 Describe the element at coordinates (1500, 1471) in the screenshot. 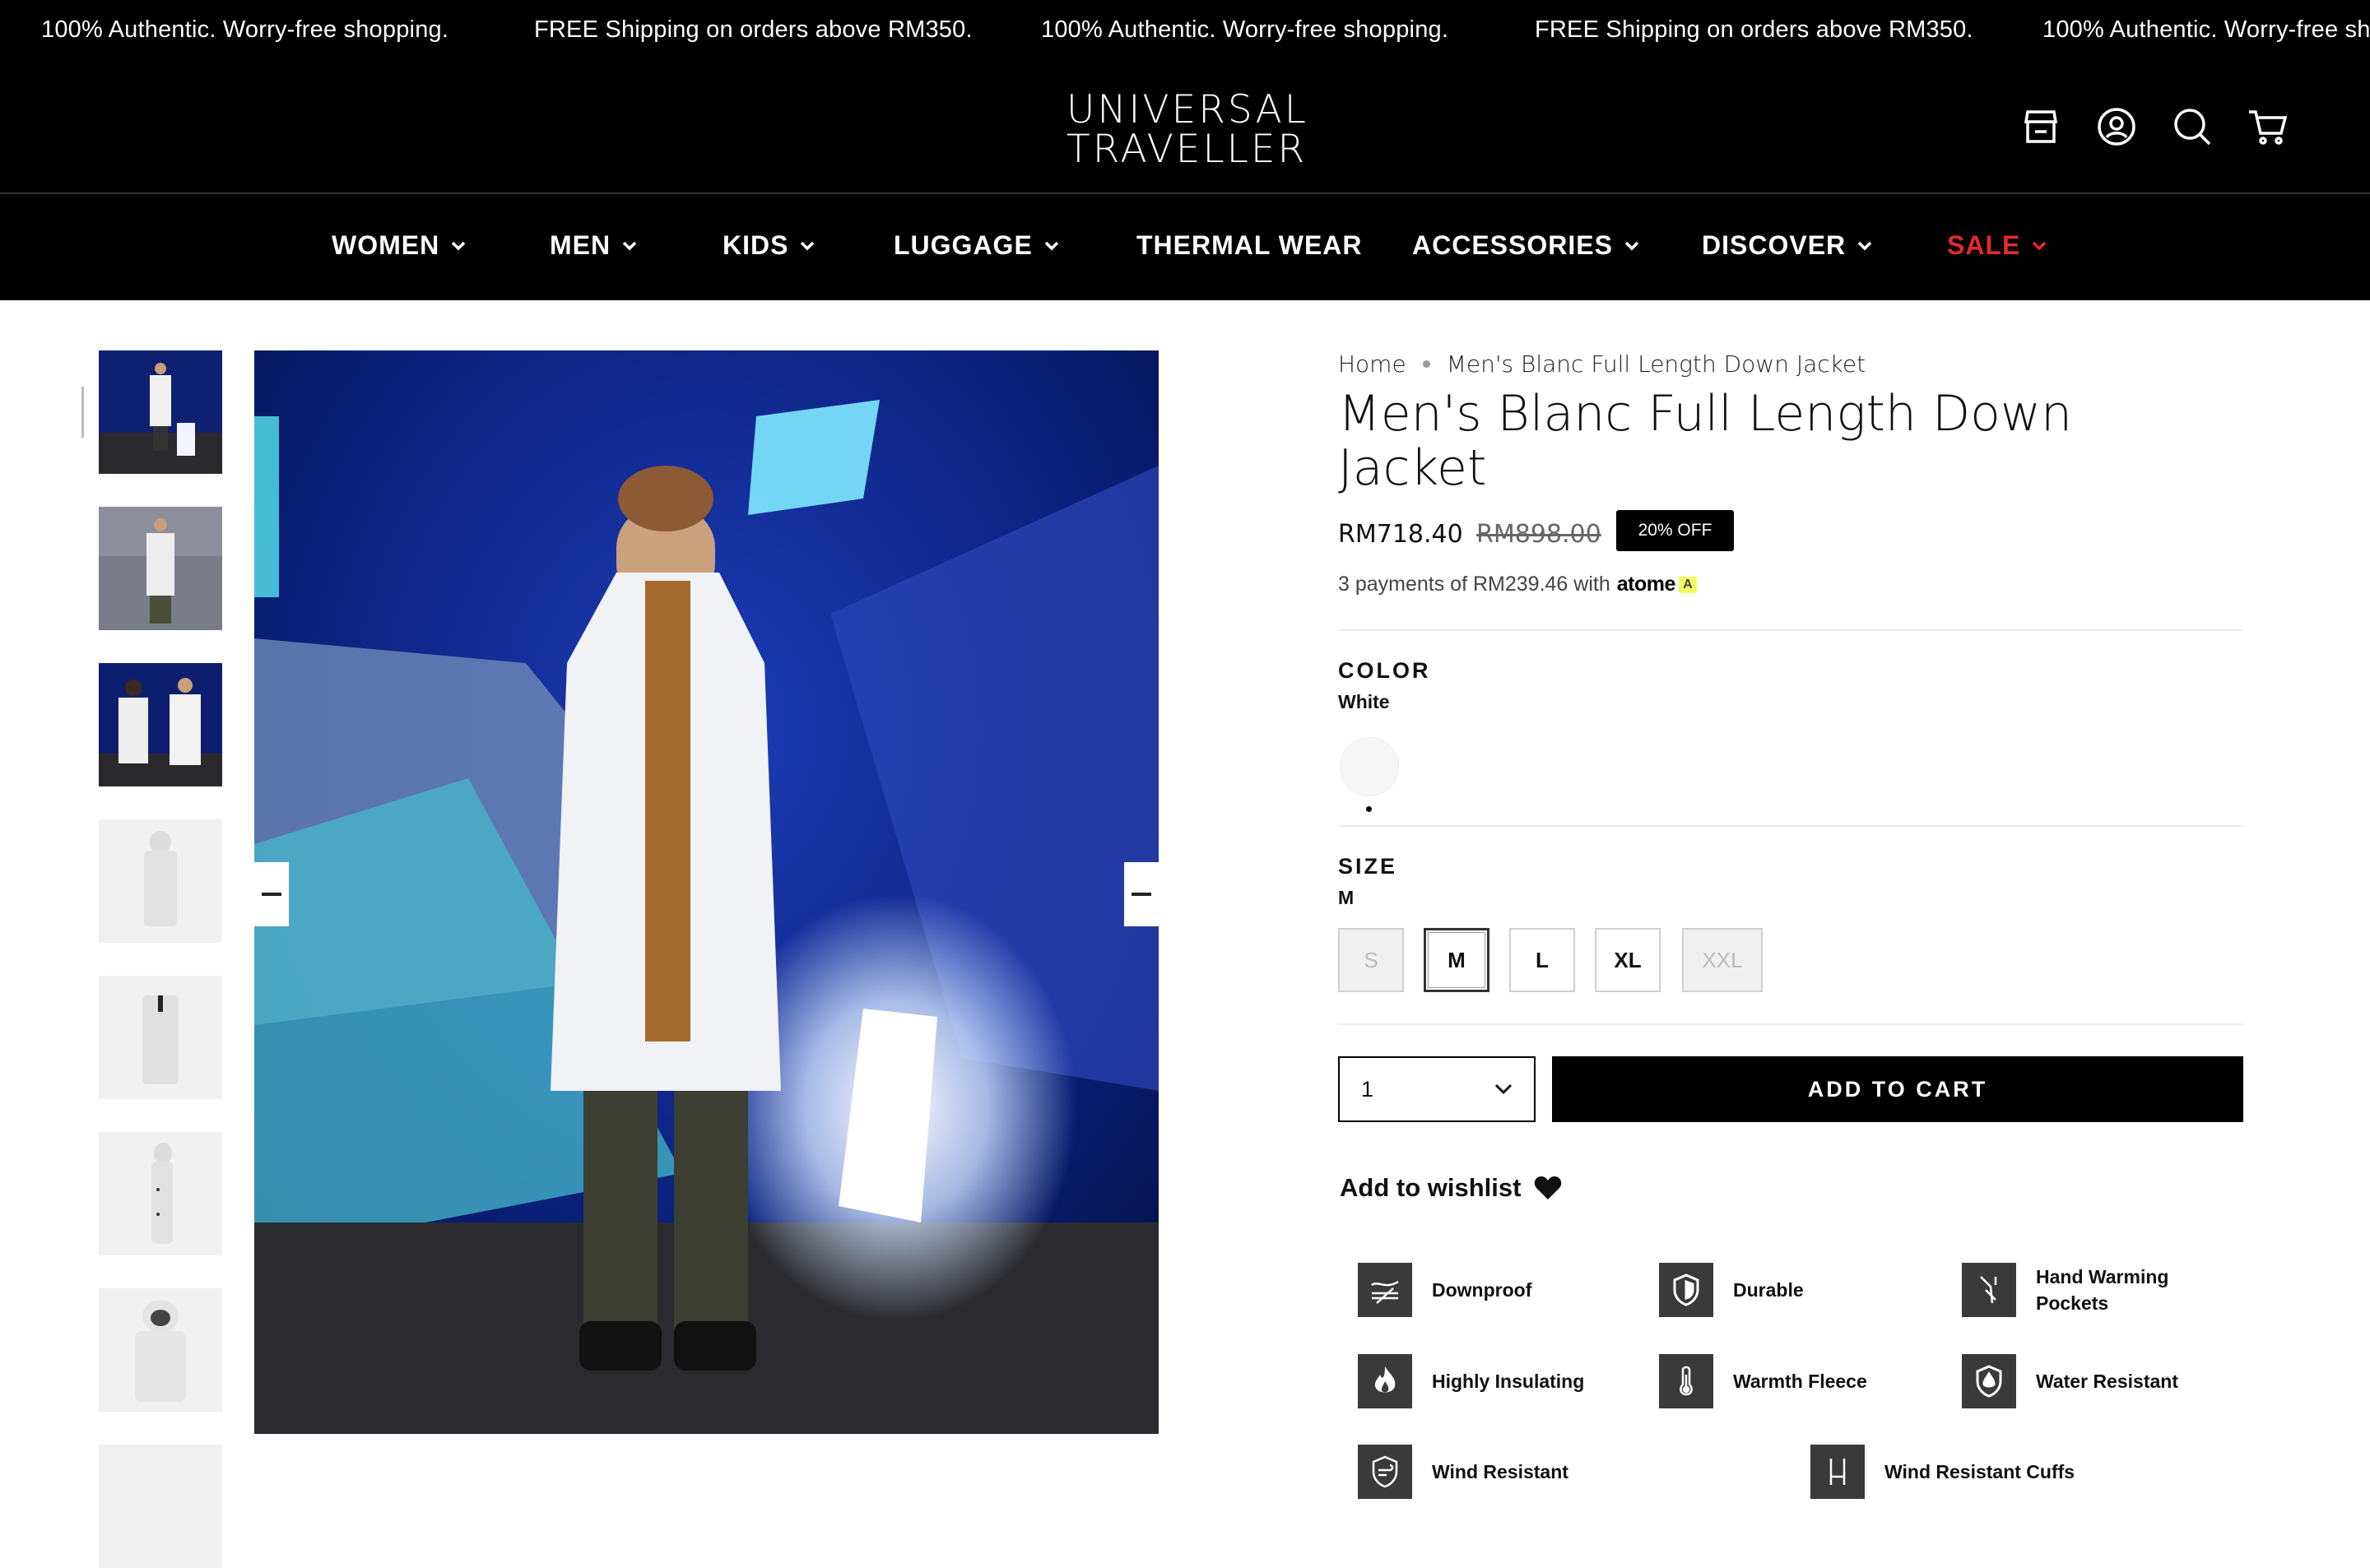

I see `feature-label: Wind Resistant` at that location.